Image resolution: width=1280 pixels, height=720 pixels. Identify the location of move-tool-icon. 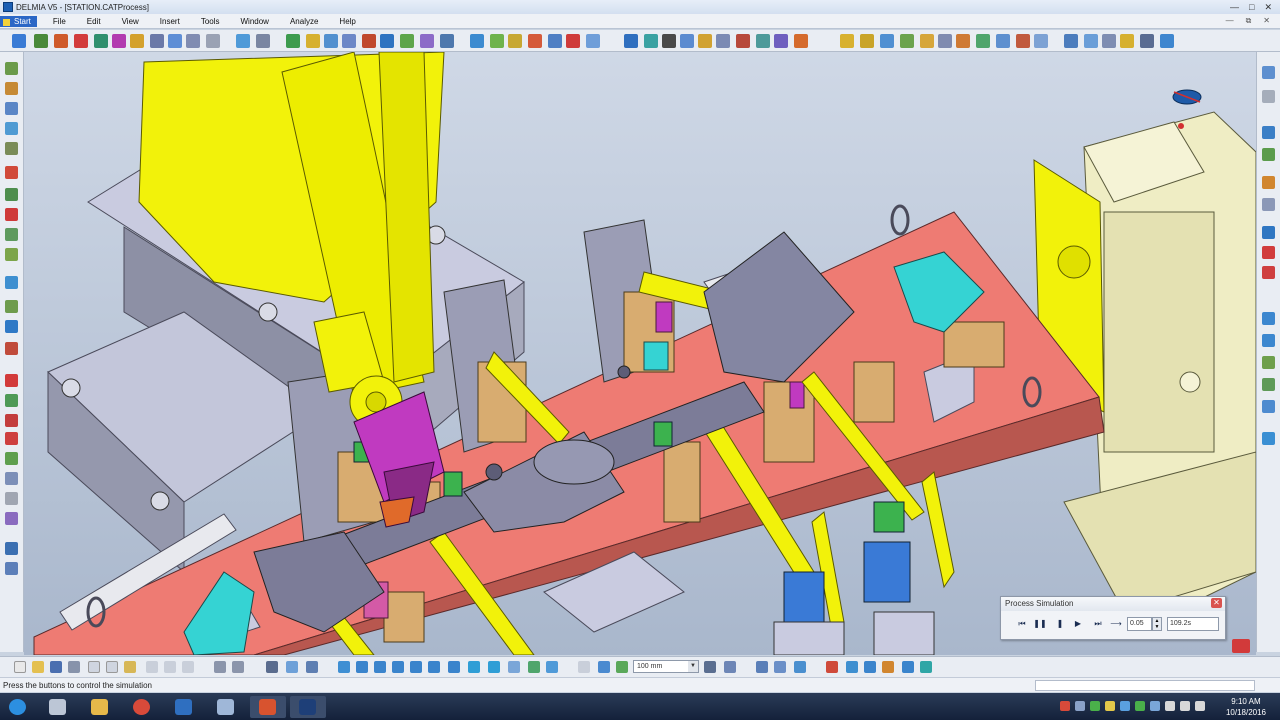
(293, 41).